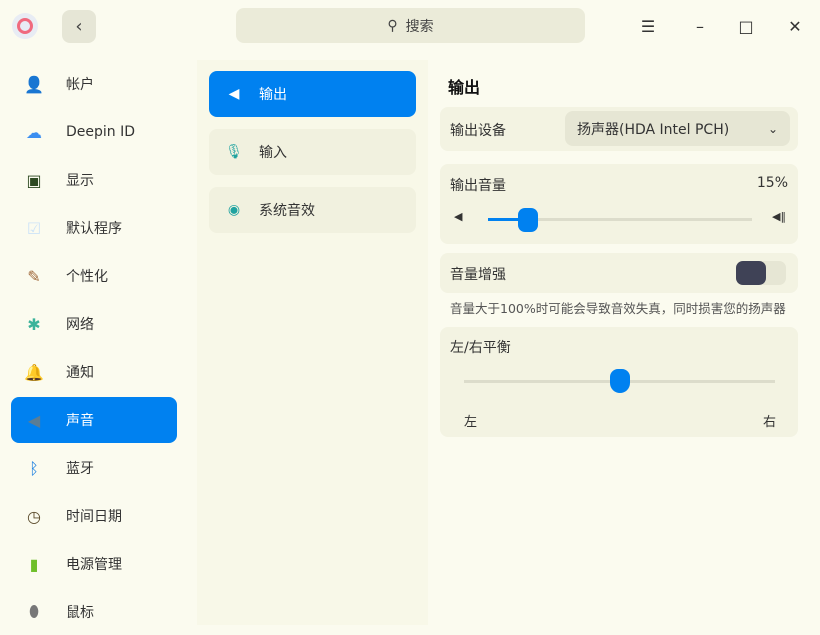 This screenshot has height=635, width=820. I want to click on titlebar: ‹ ⚲ 搜索 ☰ – □ ✕, so click(410, 26).